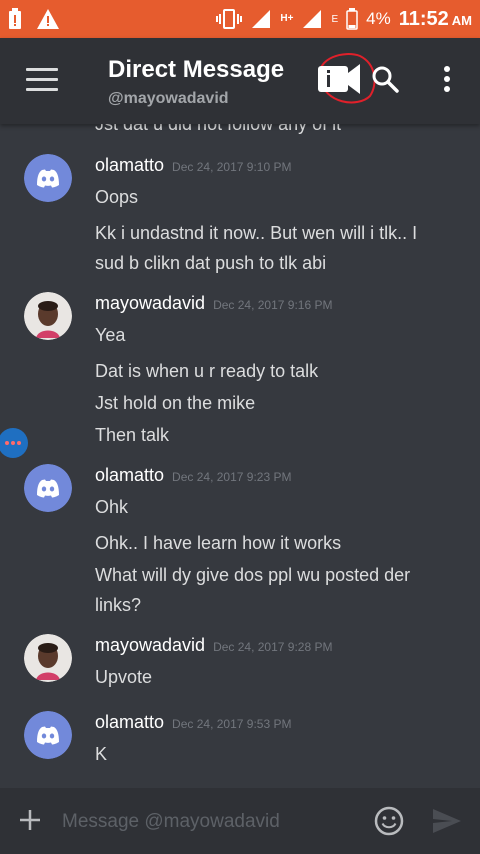 This screenshot has width=480, height=854. I want to click on video-call-icon, so click(347, 78).